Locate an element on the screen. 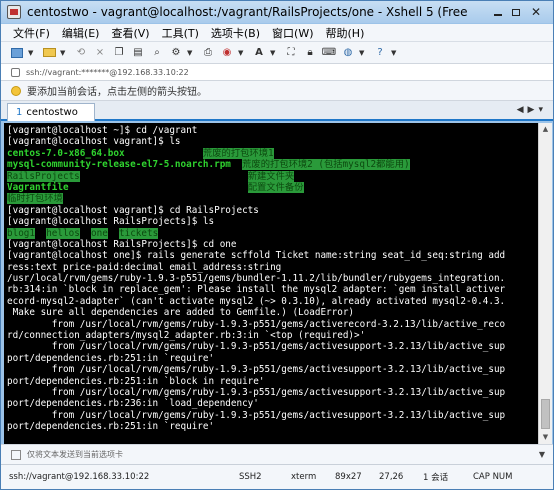 The image size is (554, 490). menu-view: 查看(V) is located at coordinates (130, 33).